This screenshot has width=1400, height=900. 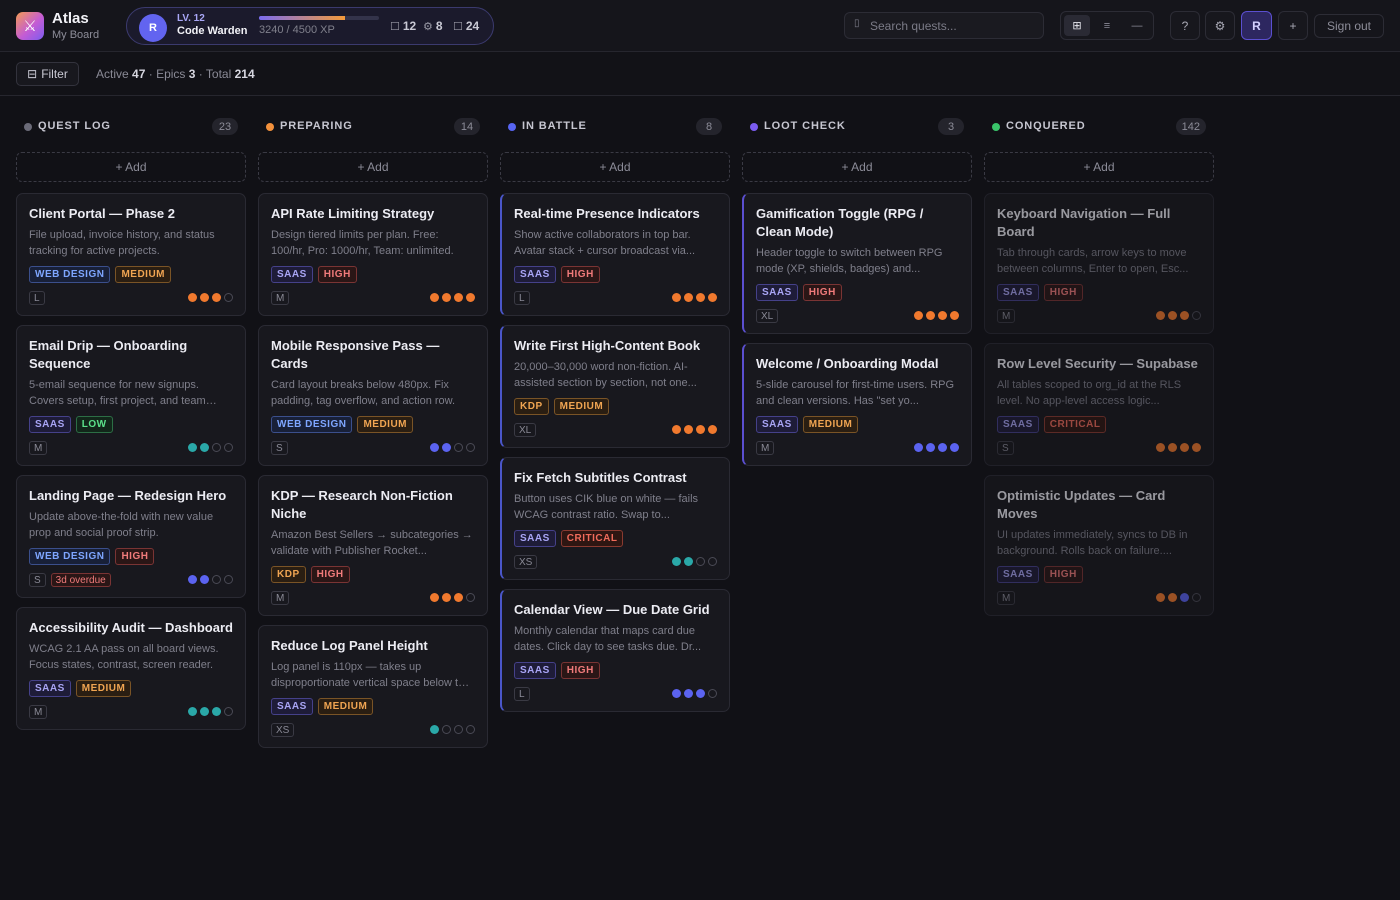 I want to click on player-title: Code Warden, so click(x=212, y=31).